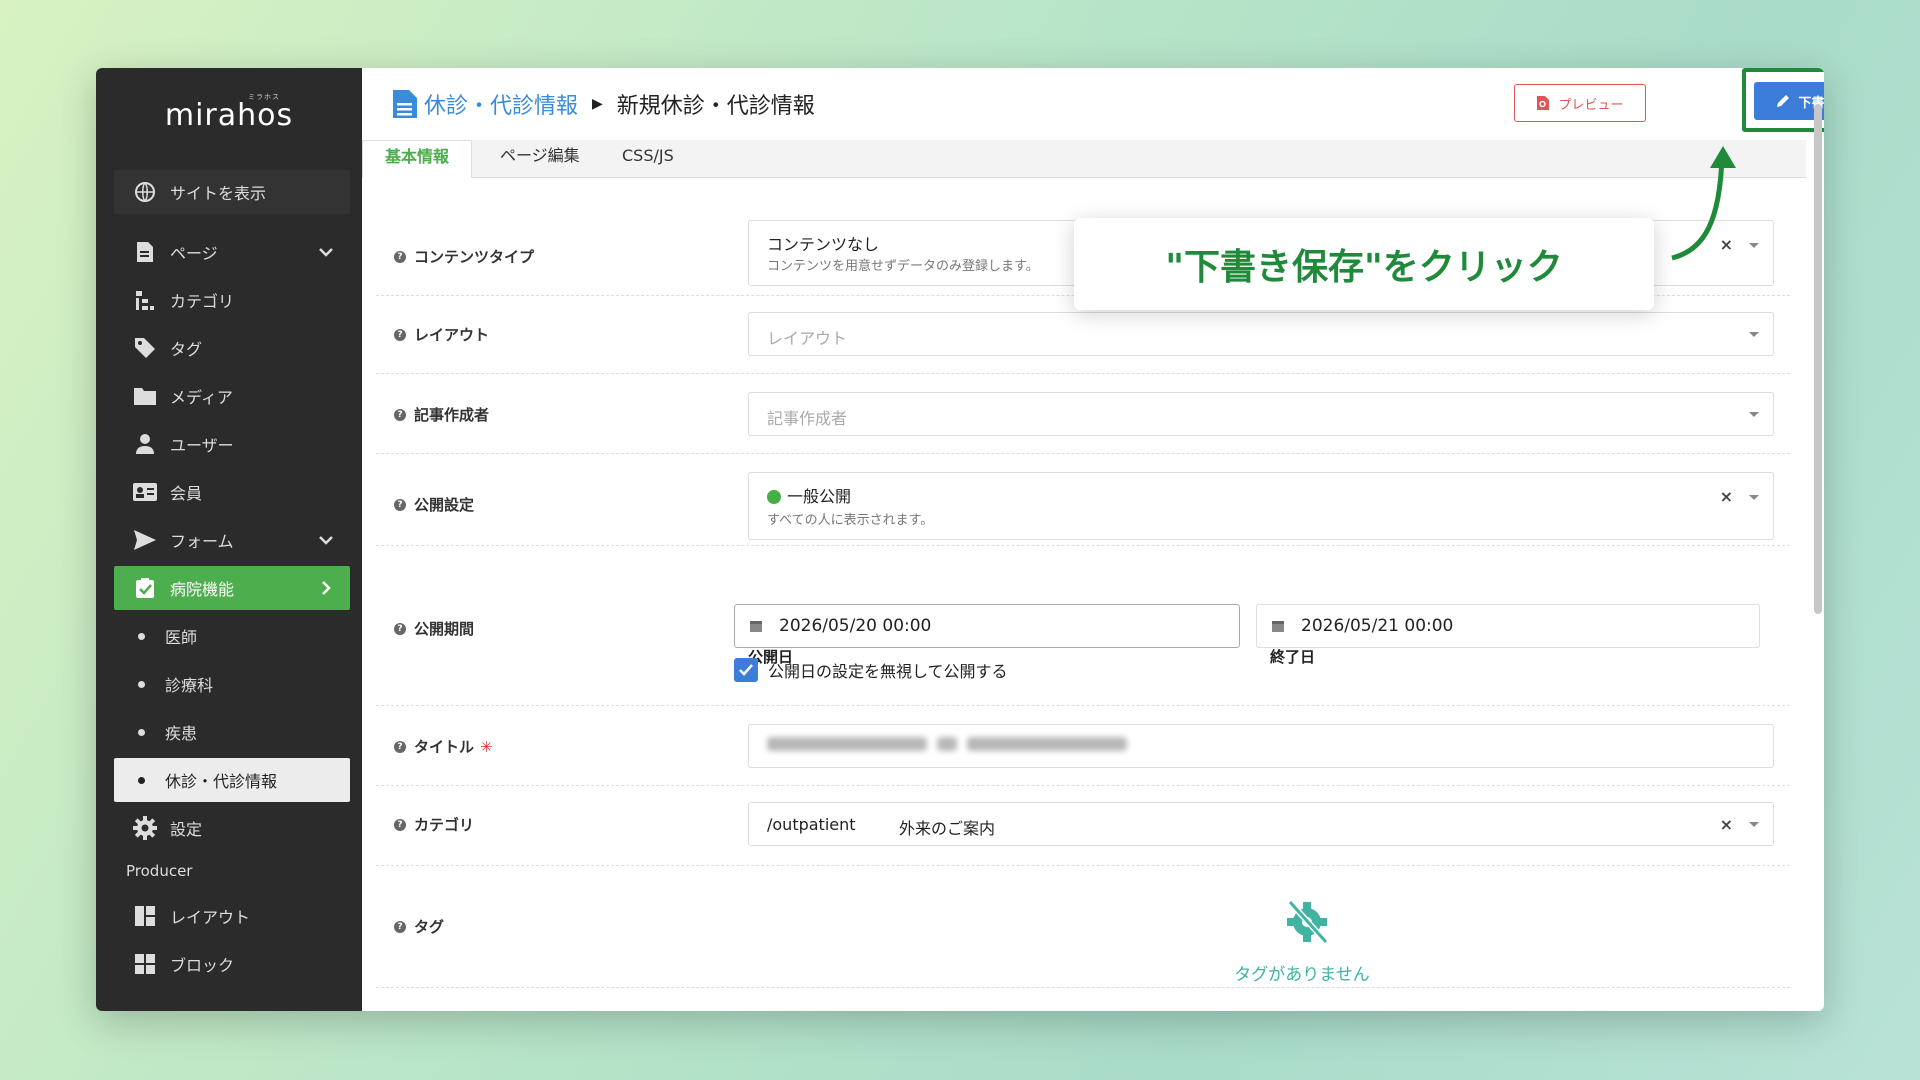 This screenshot has width=1920, height=1080. I want to click on preview-label: プレビュー, so click(1591, 105).